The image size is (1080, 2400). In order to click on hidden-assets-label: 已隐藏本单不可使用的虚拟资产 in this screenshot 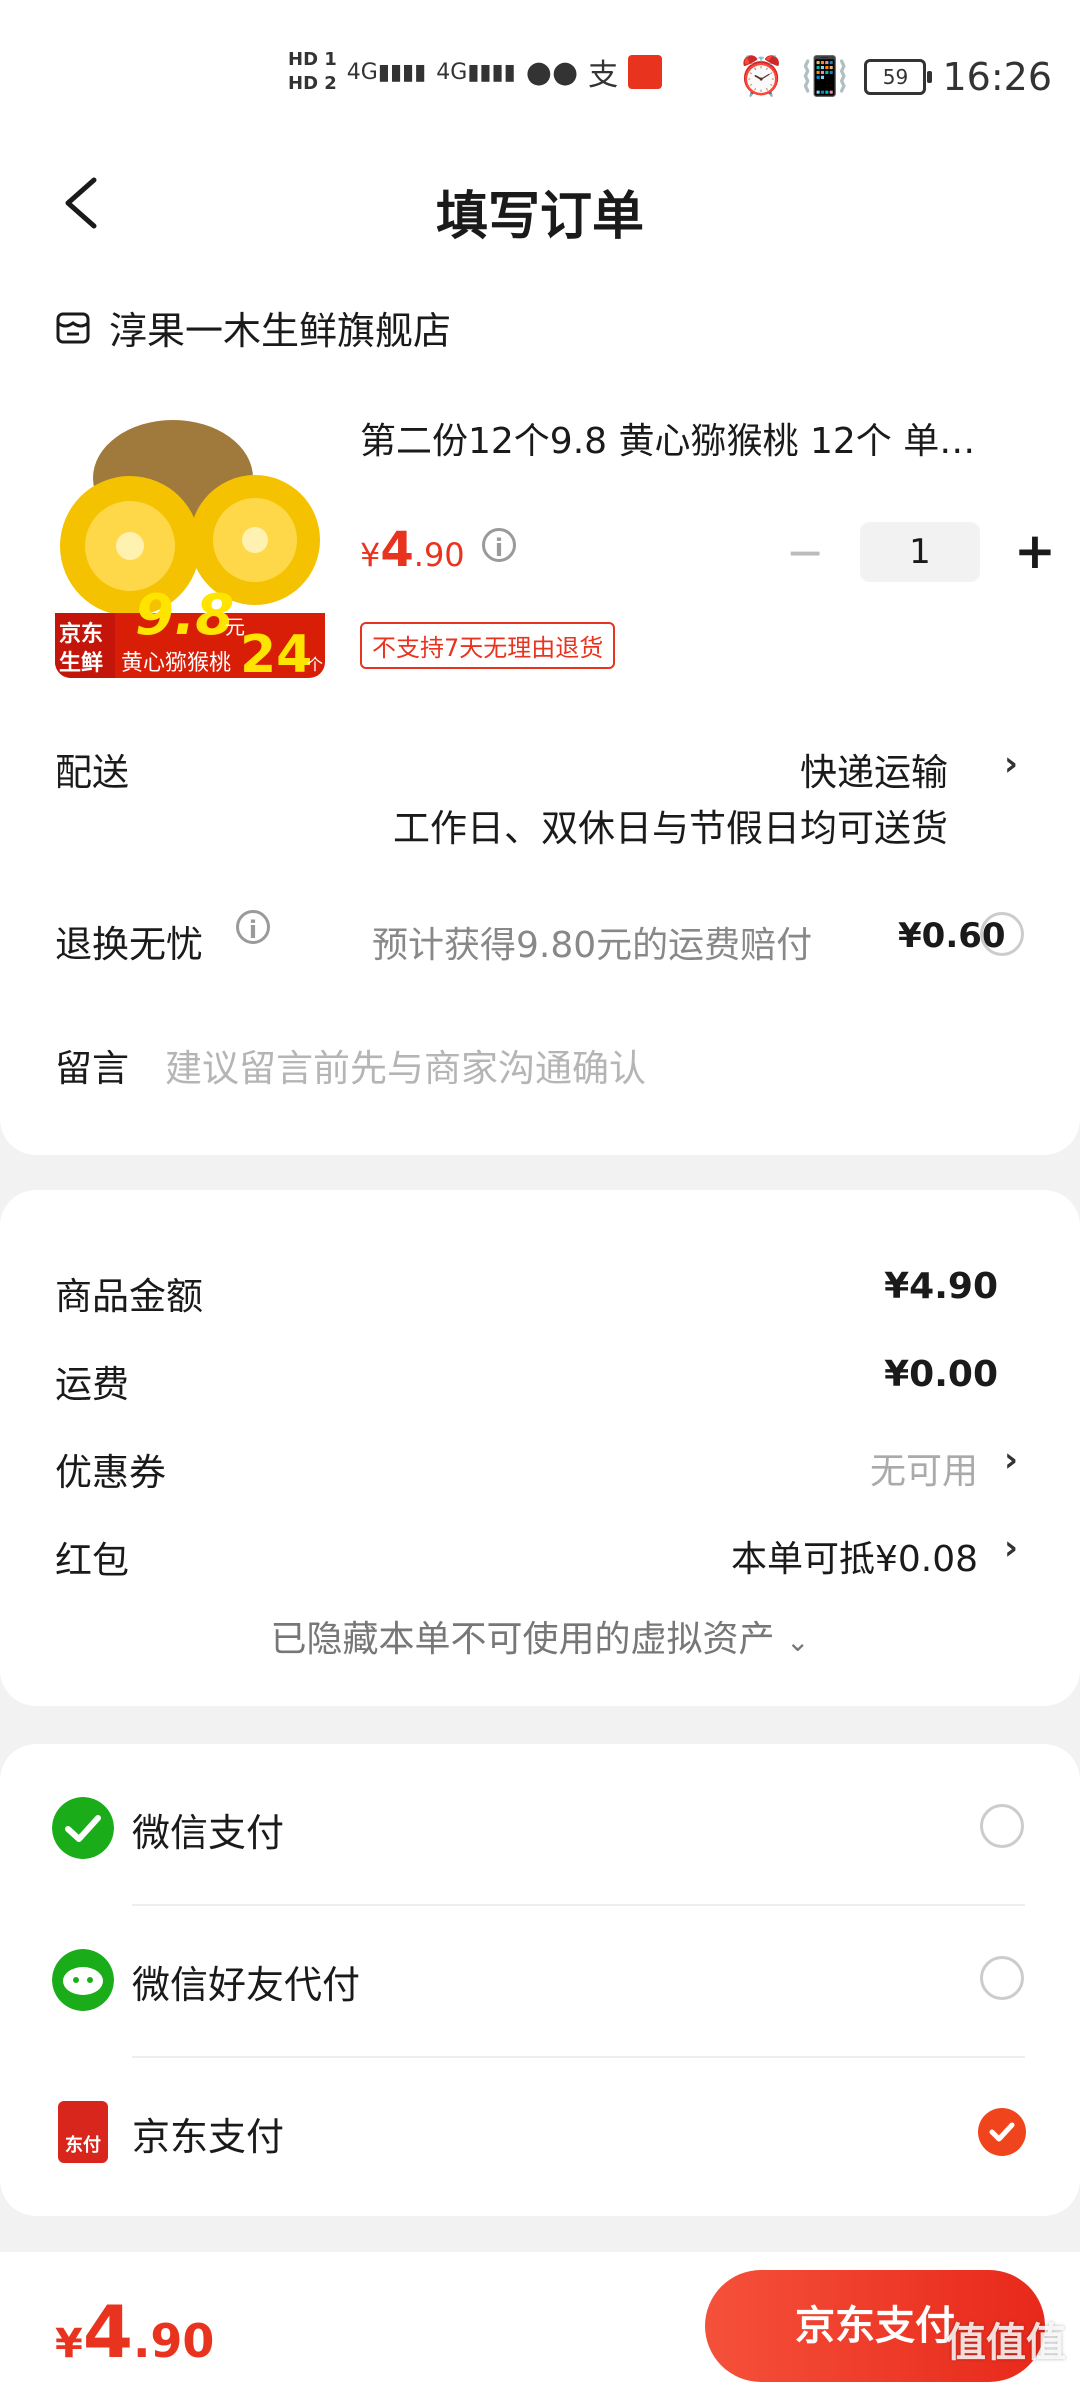, I will do `click(522, 1639)`.